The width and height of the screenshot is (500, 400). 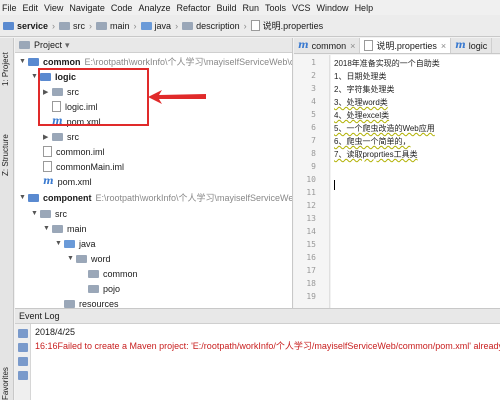 What do you see at coordinates (154, 8) in the screenshot?
I see `menu-analyze: Analyze` at bounding box center [154, 8].